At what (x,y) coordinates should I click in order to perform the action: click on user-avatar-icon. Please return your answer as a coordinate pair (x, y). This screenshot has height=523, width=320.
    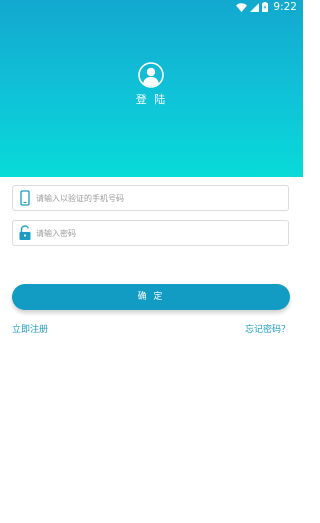
    Looking at the image, I should click on (151, 75).